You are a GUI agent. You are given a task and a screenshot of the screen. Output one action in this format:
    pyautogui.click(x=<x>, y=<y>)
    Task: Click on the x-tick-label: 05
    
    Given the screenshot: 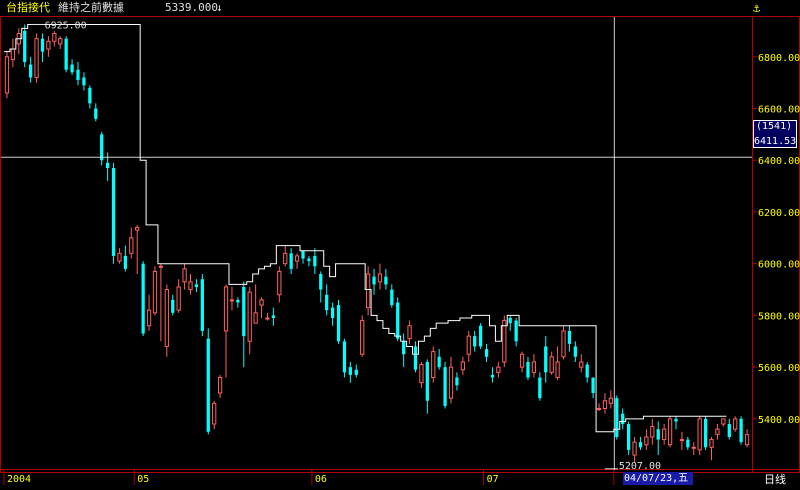 What is the action you would take?
    pyautogui.click(x=143, y=479)
    